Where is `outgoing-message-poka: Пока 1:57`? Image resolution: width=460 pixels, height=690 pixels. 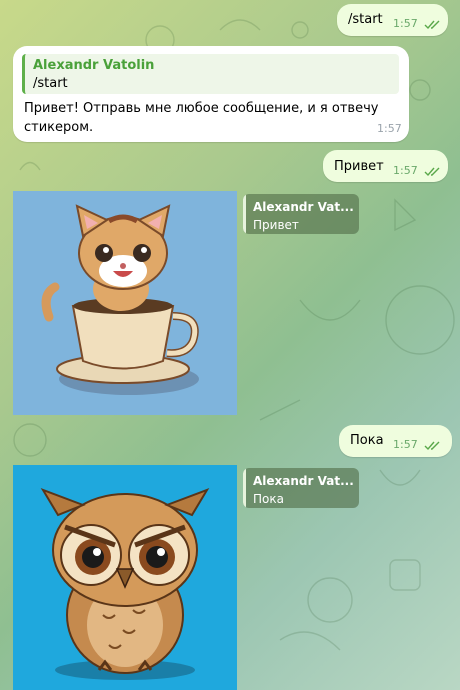
outgoing-message-poka: Пока 1:57 is located at coordinates (395, 441).